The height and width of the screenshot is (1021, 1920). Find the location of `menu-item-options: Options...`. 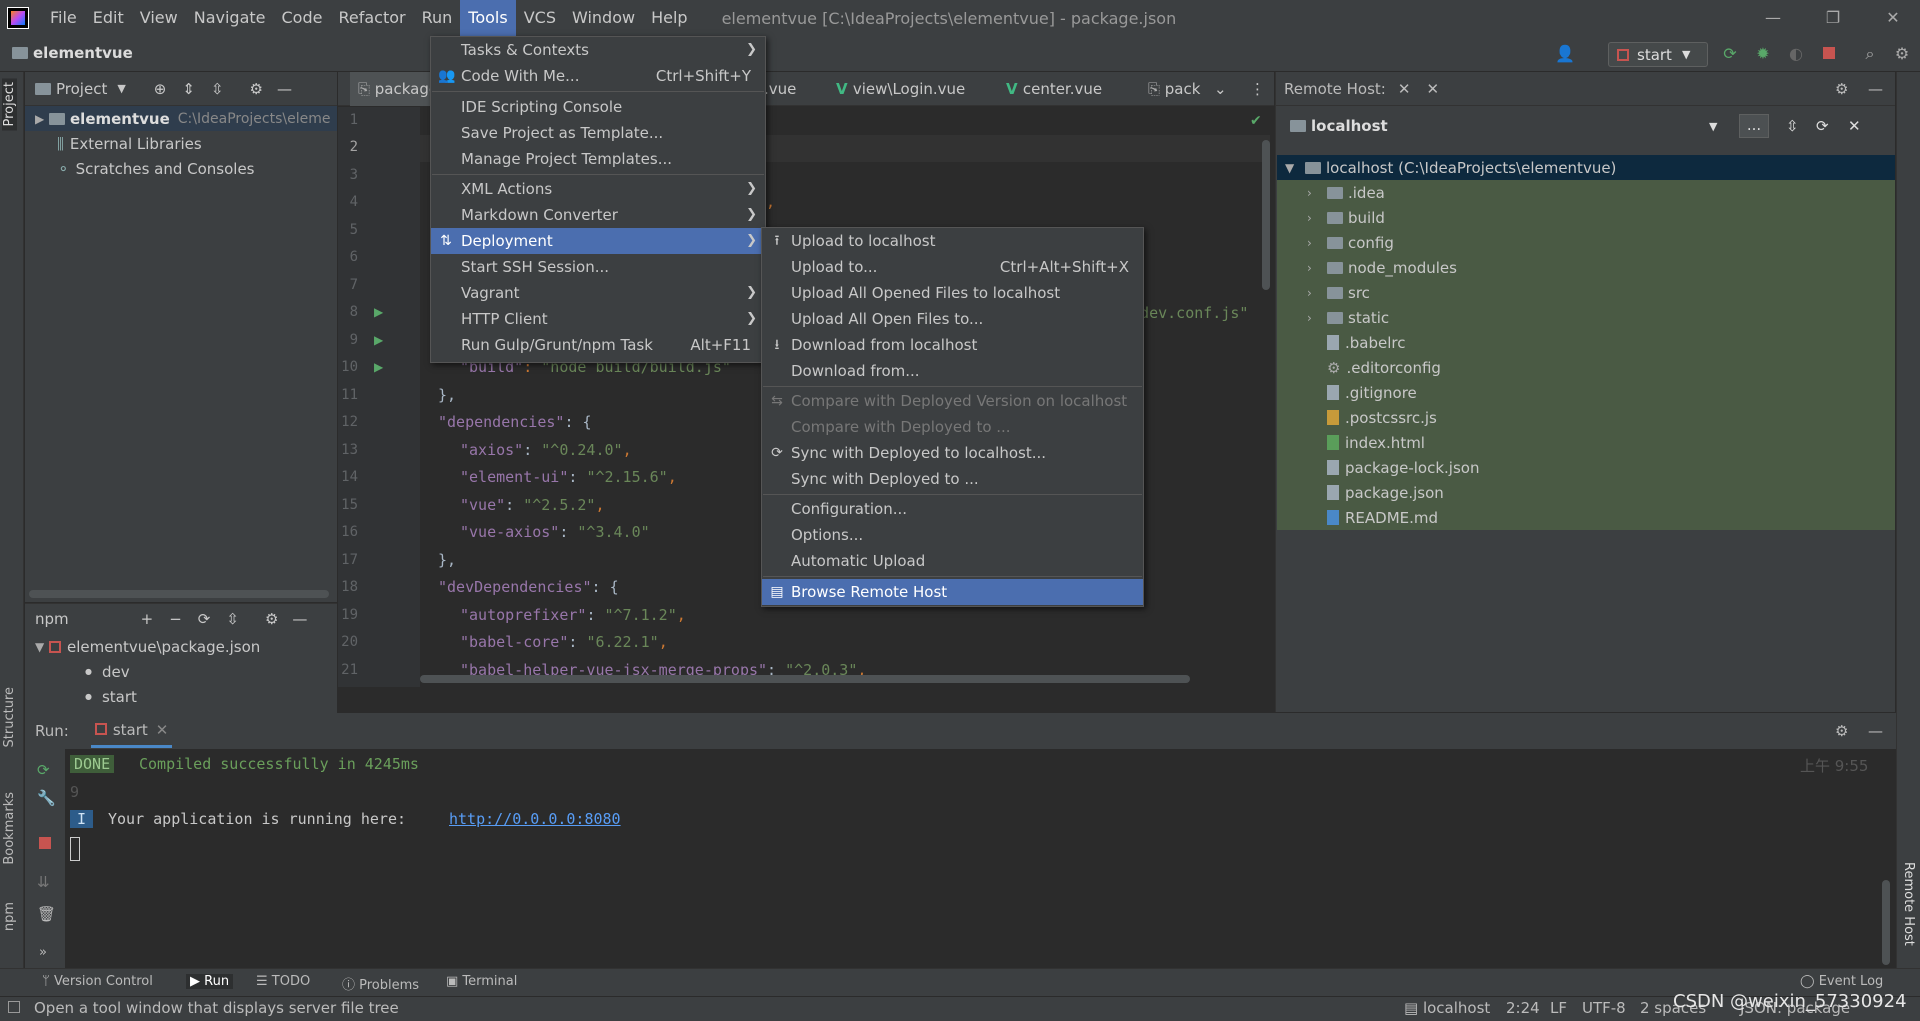

menu-item-options: Options... is located at coordinates (952, 535).